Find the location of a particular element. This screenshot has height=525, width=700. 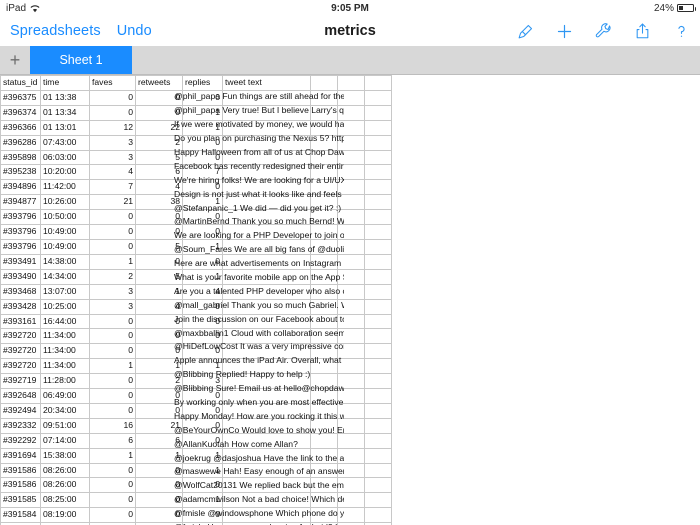

table-row: #391586 08:26:00 0 0 1 is located at coordinates (196, 470).